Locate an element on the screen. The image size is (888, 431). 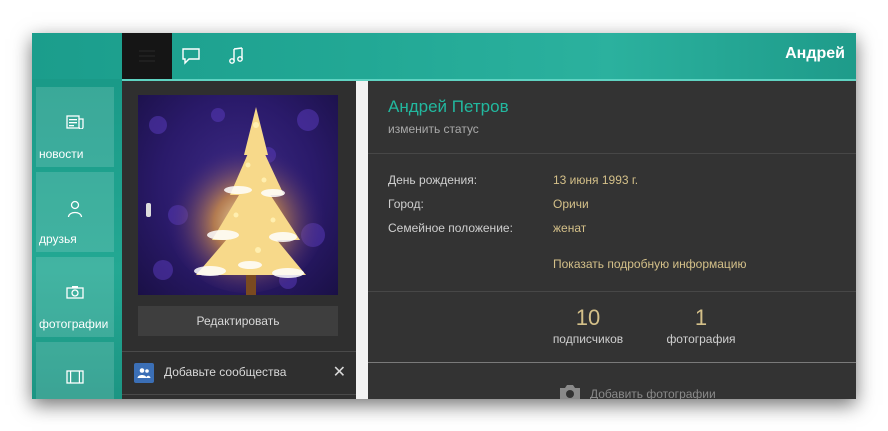
add-photos-button: Добавить фотографии is located at coordinates (637, 391).